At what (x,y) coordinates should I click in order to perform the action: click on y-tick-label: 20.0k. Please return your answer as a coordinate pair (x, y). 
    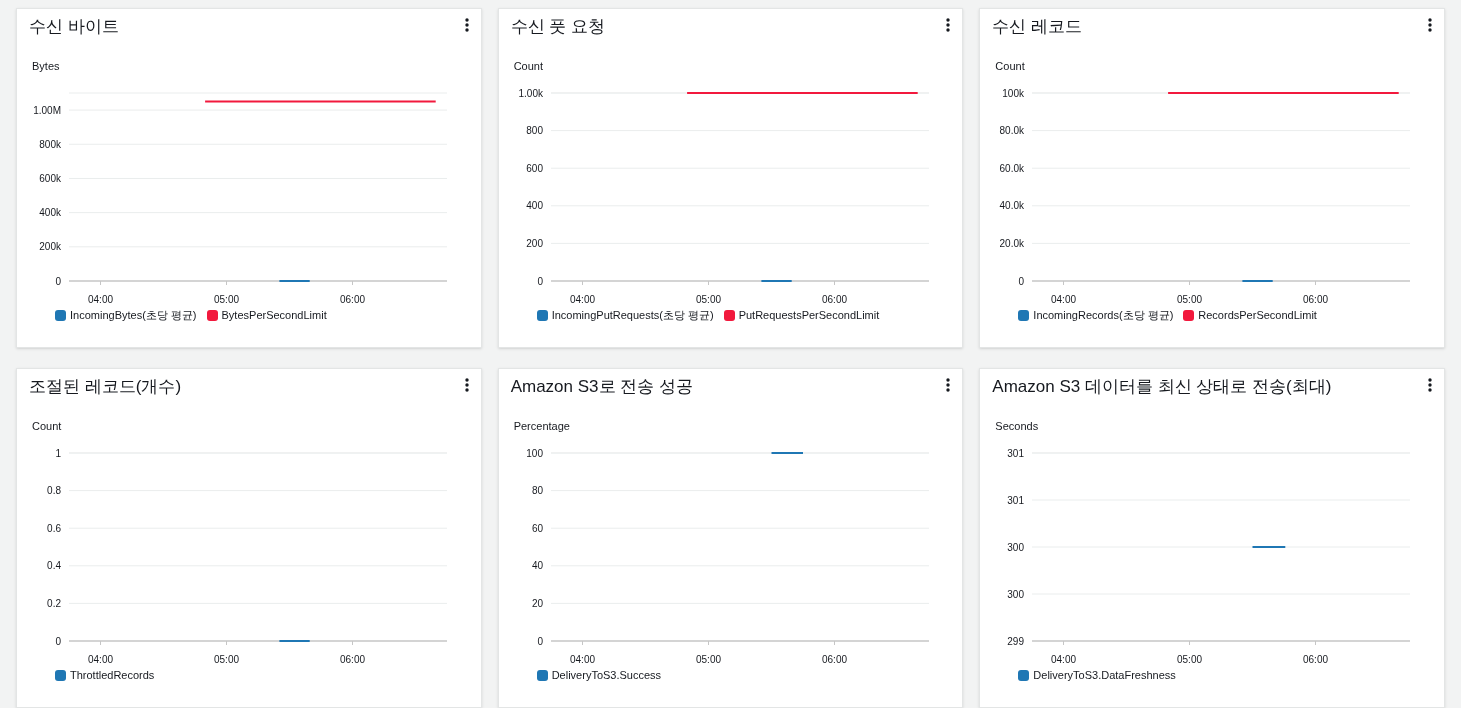
    Looking at the image, I should click on (1012, 243).